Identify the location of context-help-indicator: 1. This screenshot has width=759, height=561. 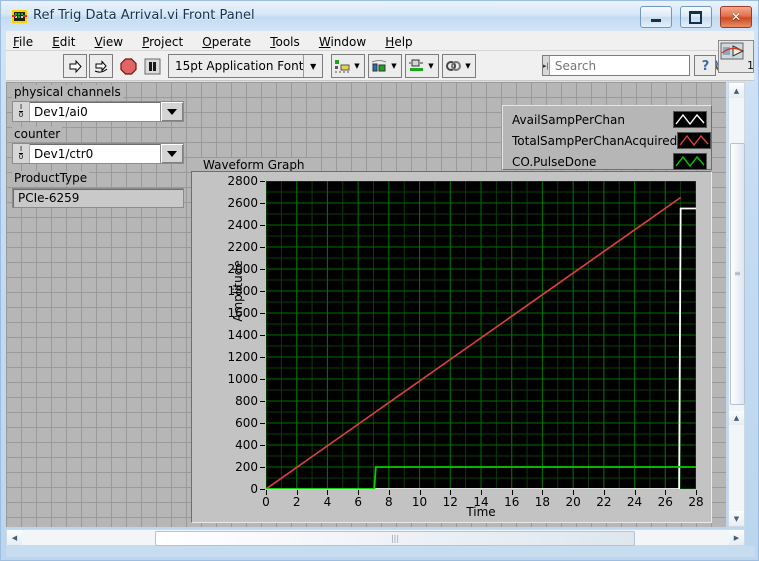
(736, 56).